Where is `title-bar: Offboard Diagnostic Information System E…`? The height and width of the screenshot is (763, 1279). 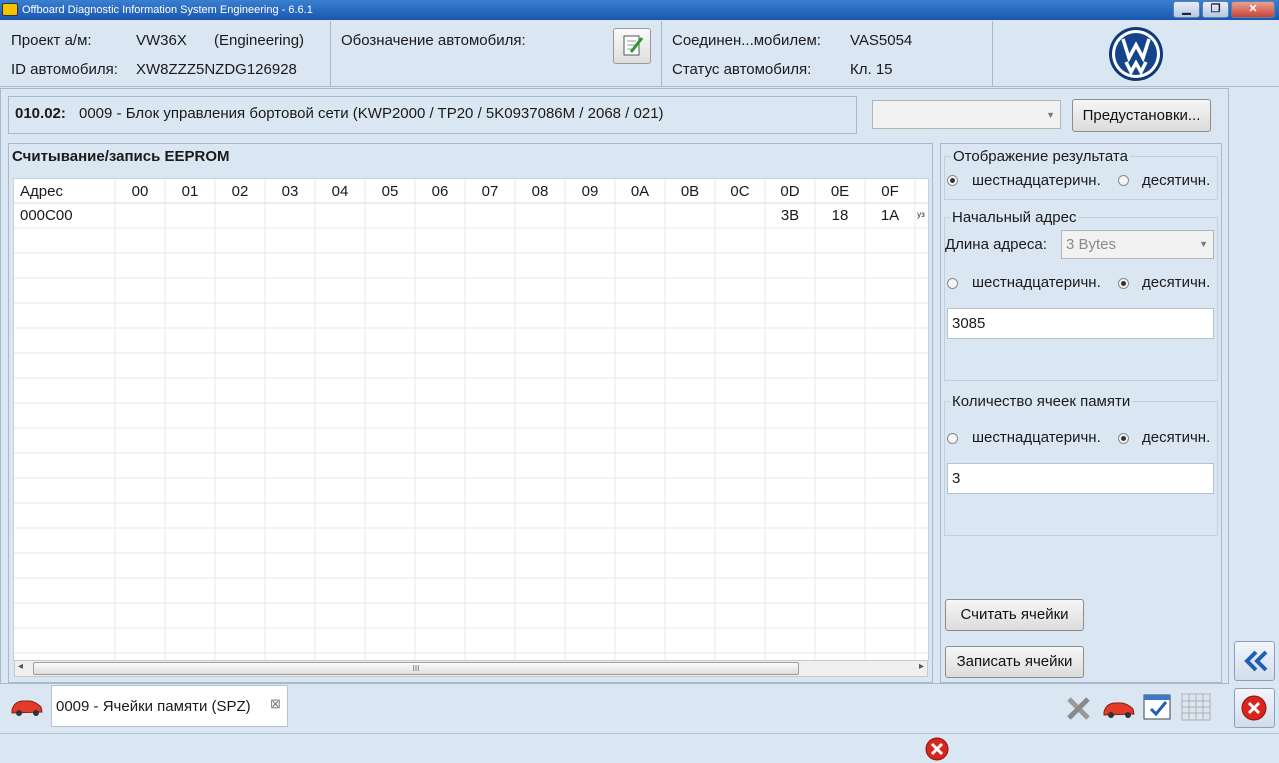 title-bar: Offboard Diagnostic Information System E… is located at coordinates (639, 10).